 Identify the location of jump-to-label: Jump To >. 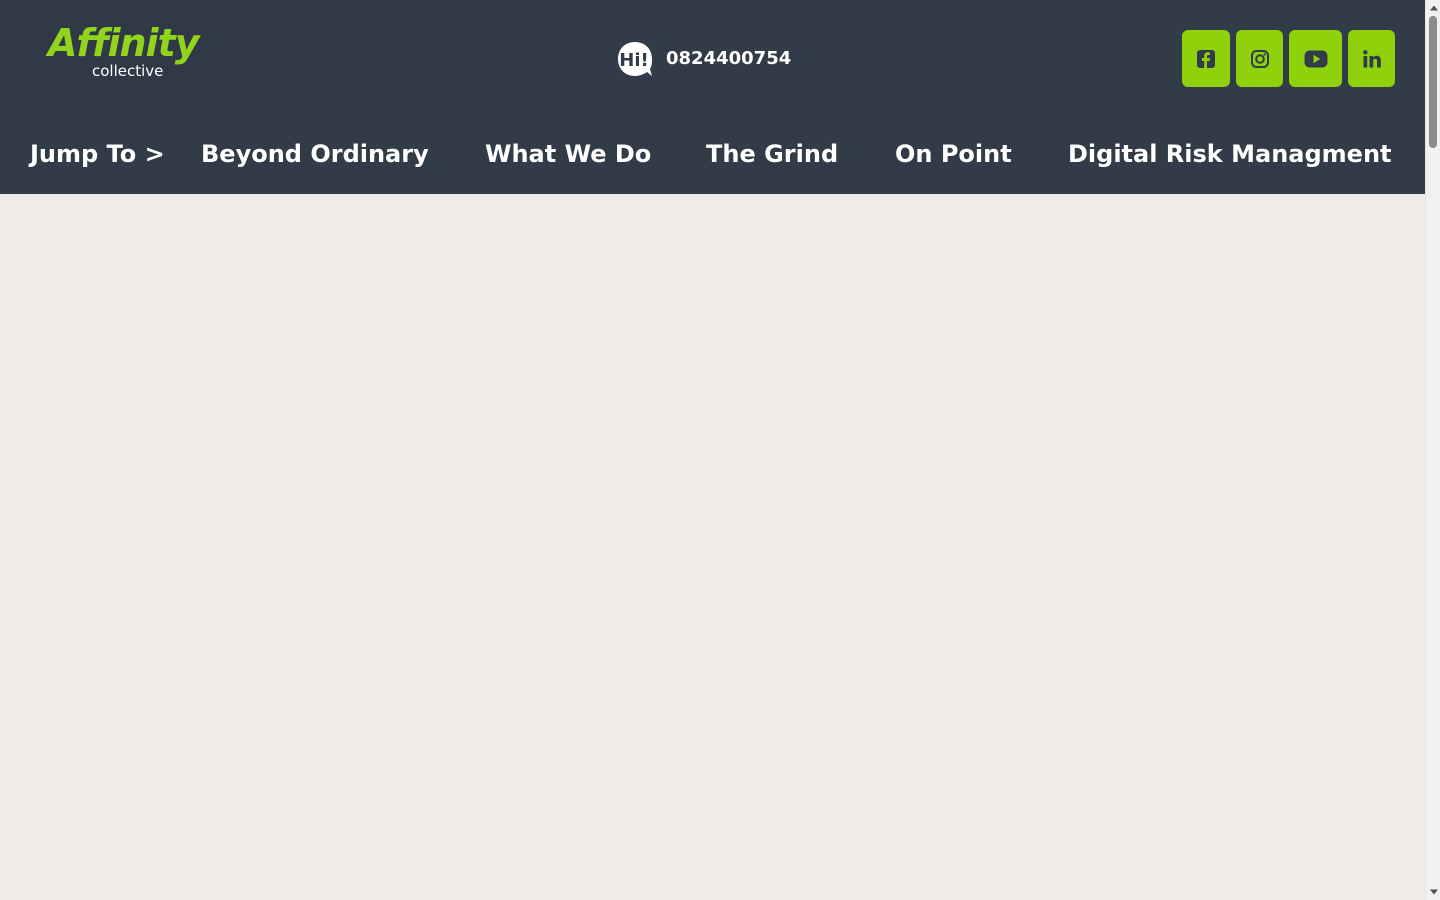
(97, 154).